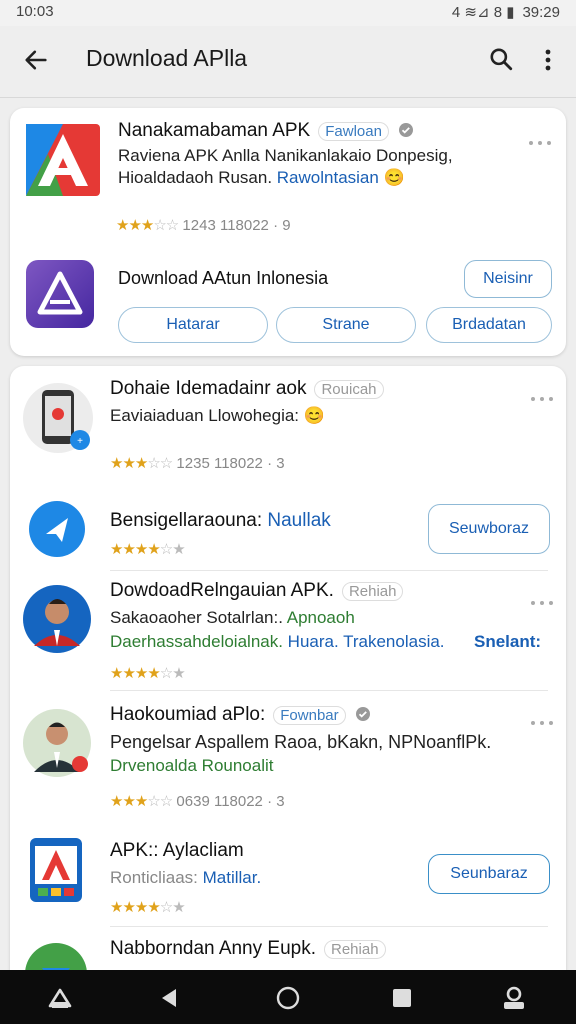 This screenshot has width=576, height=1024. What do you see at coordinates (60, 998) in the screenshot?
I see `store-home-icon` at bounding box center [60, 998].